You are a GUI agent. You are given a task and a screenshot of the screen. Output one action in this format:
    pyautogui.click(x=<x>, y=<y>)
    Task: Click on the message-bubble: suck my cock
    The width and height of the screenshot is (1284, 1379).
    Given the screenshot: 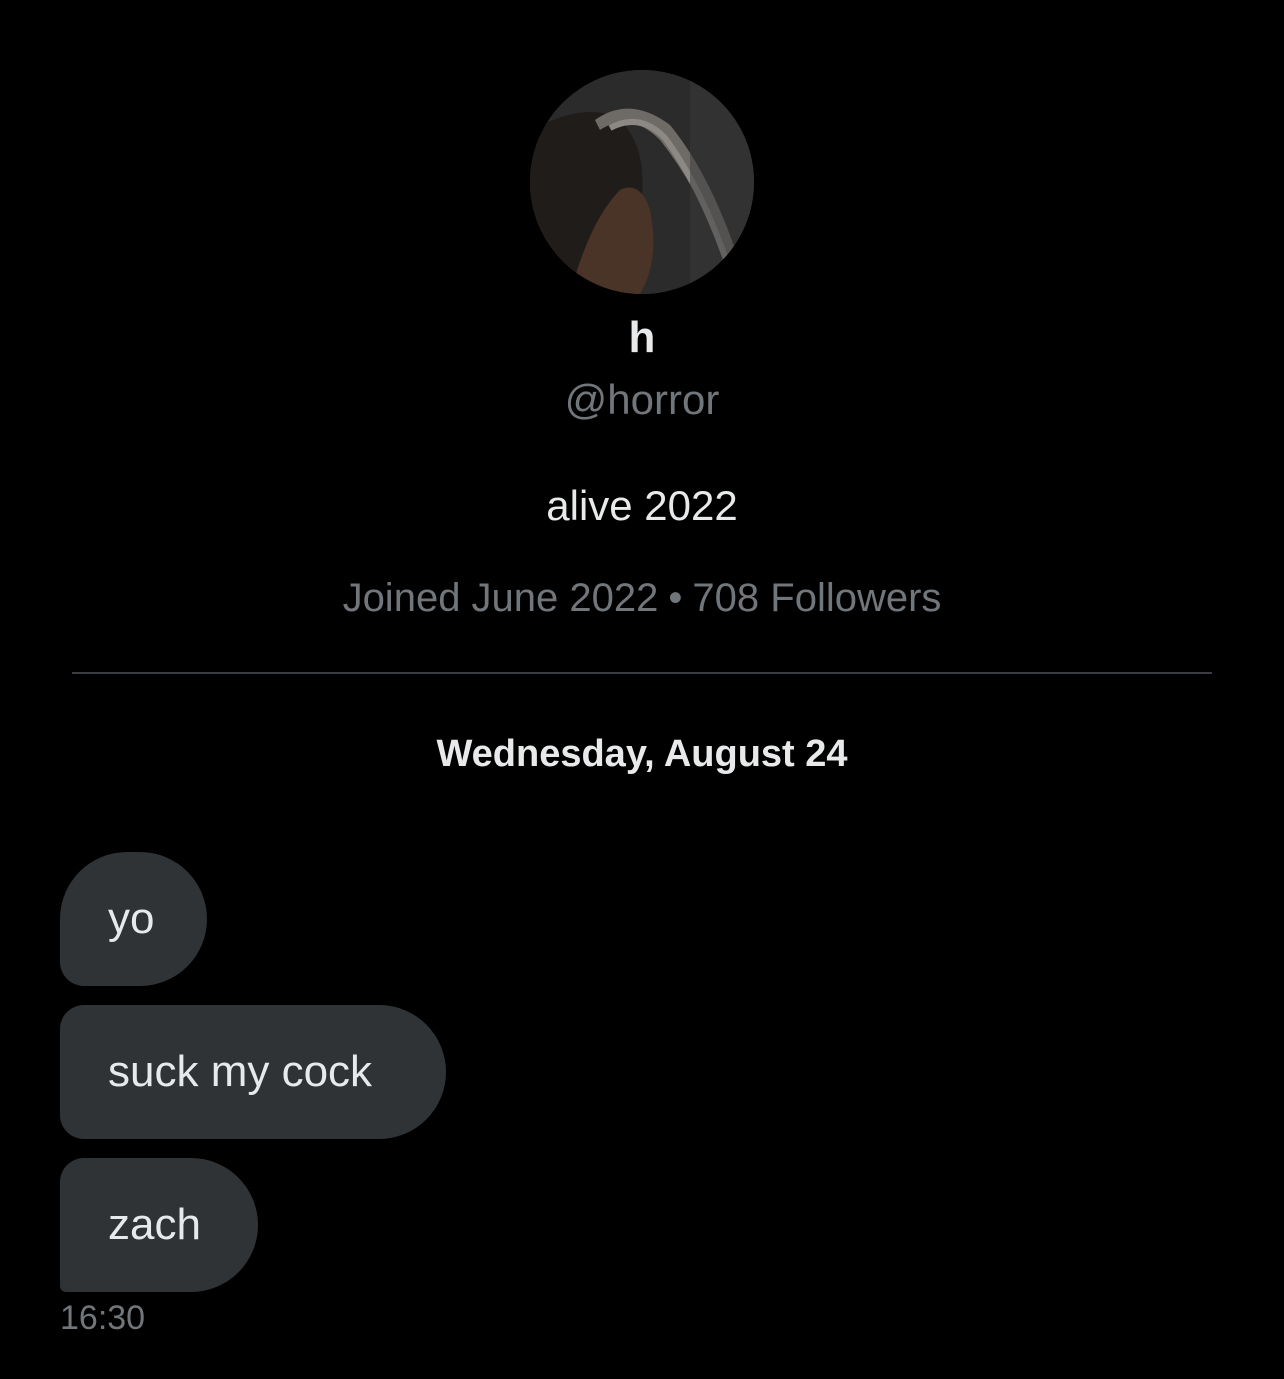 What is the action you would take?
    pyautogui.click(x=253, y=1072)
    